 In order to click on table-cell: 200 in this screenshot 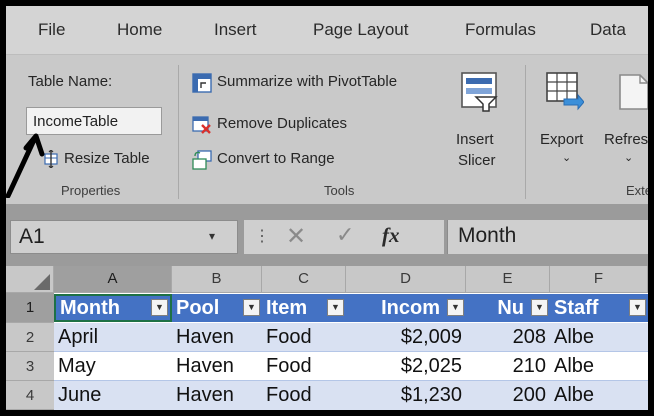, I will do `click(508, 395)`.